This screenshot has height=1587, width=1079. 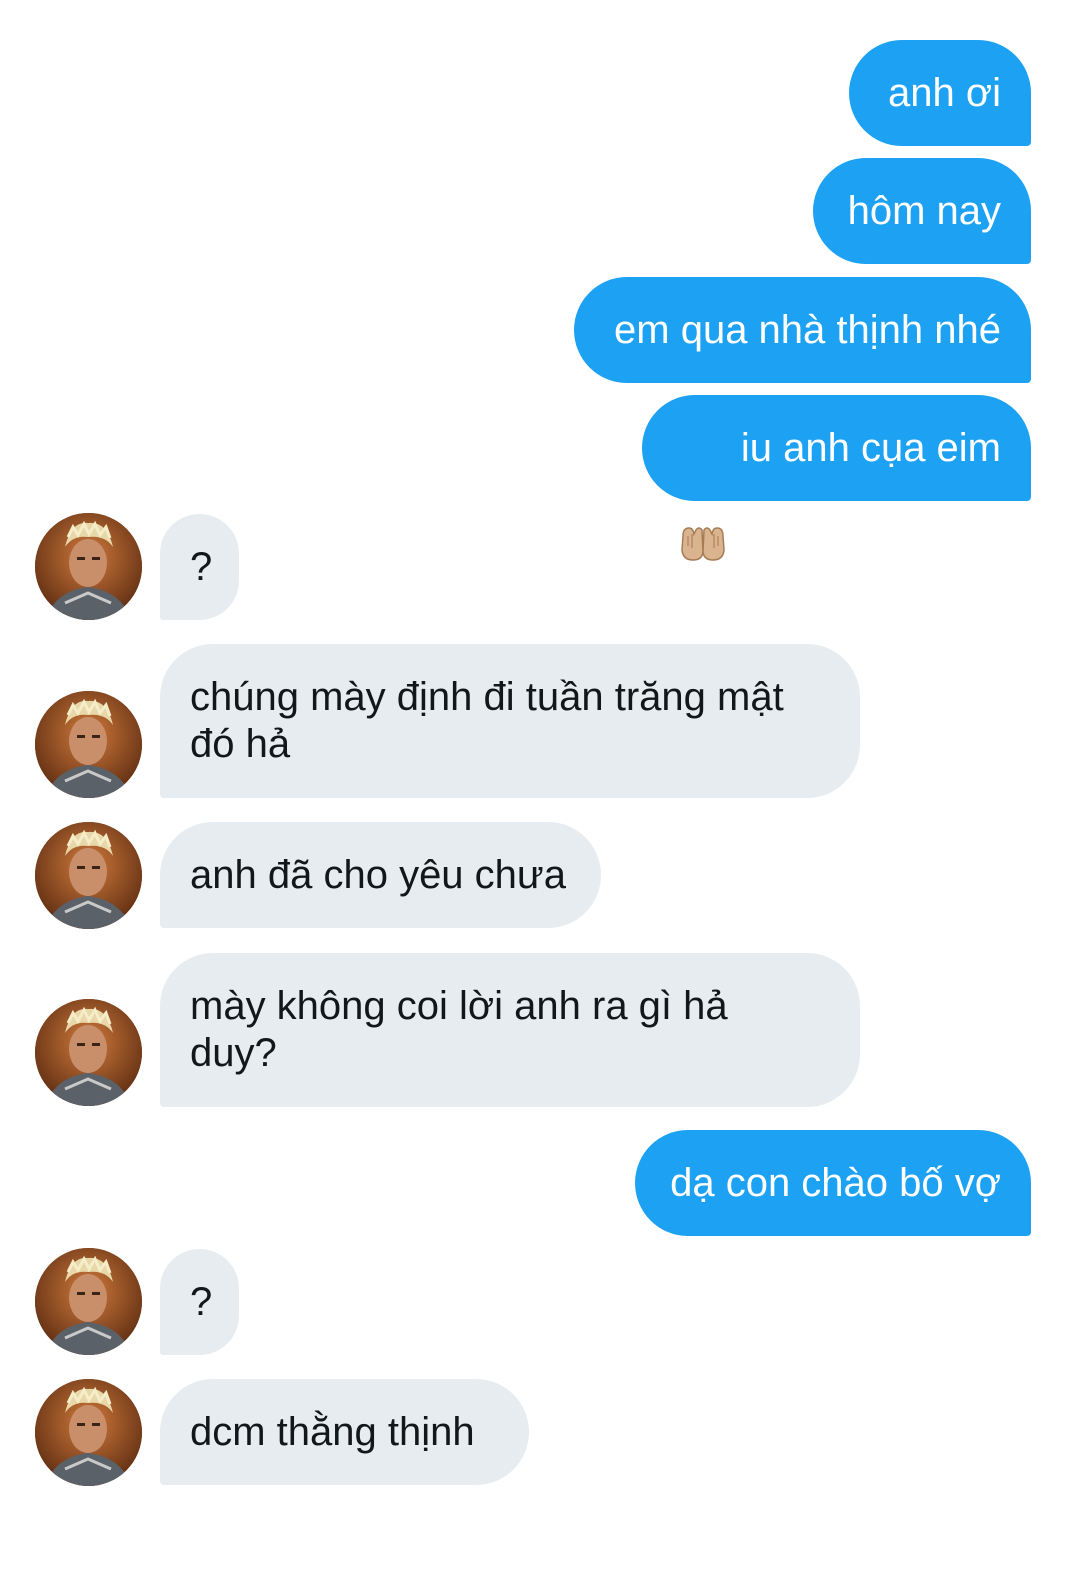 What do you see at coordinates (332, 1431) in the screenshot?
I see `message-text: dcm thằng thịnh` at bounding box center [332, 1431].